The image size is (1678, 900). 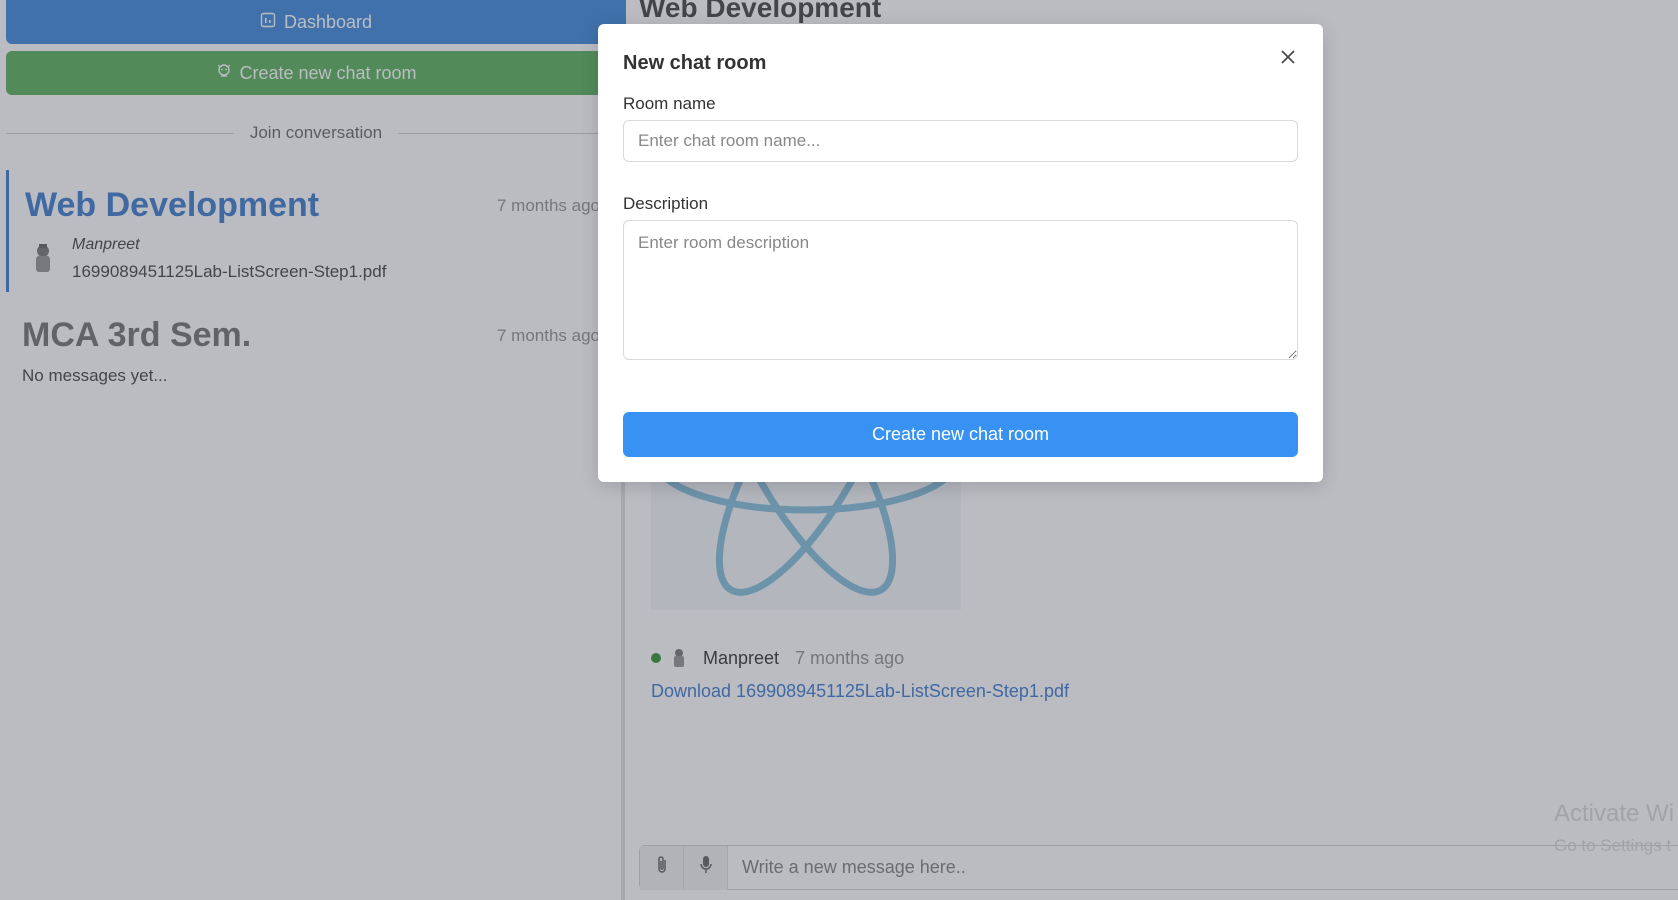 What do you see at coordinates (960, 290) in the screenshot?
I see `description-textarea` at bounding box center [960, 290].